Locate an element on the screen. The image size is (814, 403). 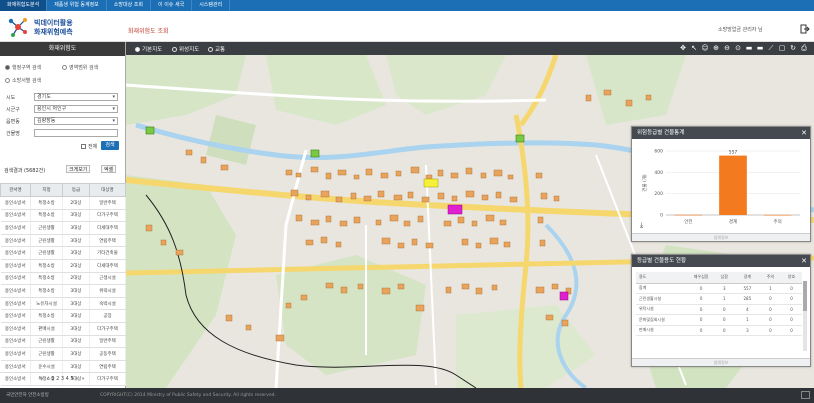
select-eupmyeondong: 김량장동 is located at coordinates (76, 121).